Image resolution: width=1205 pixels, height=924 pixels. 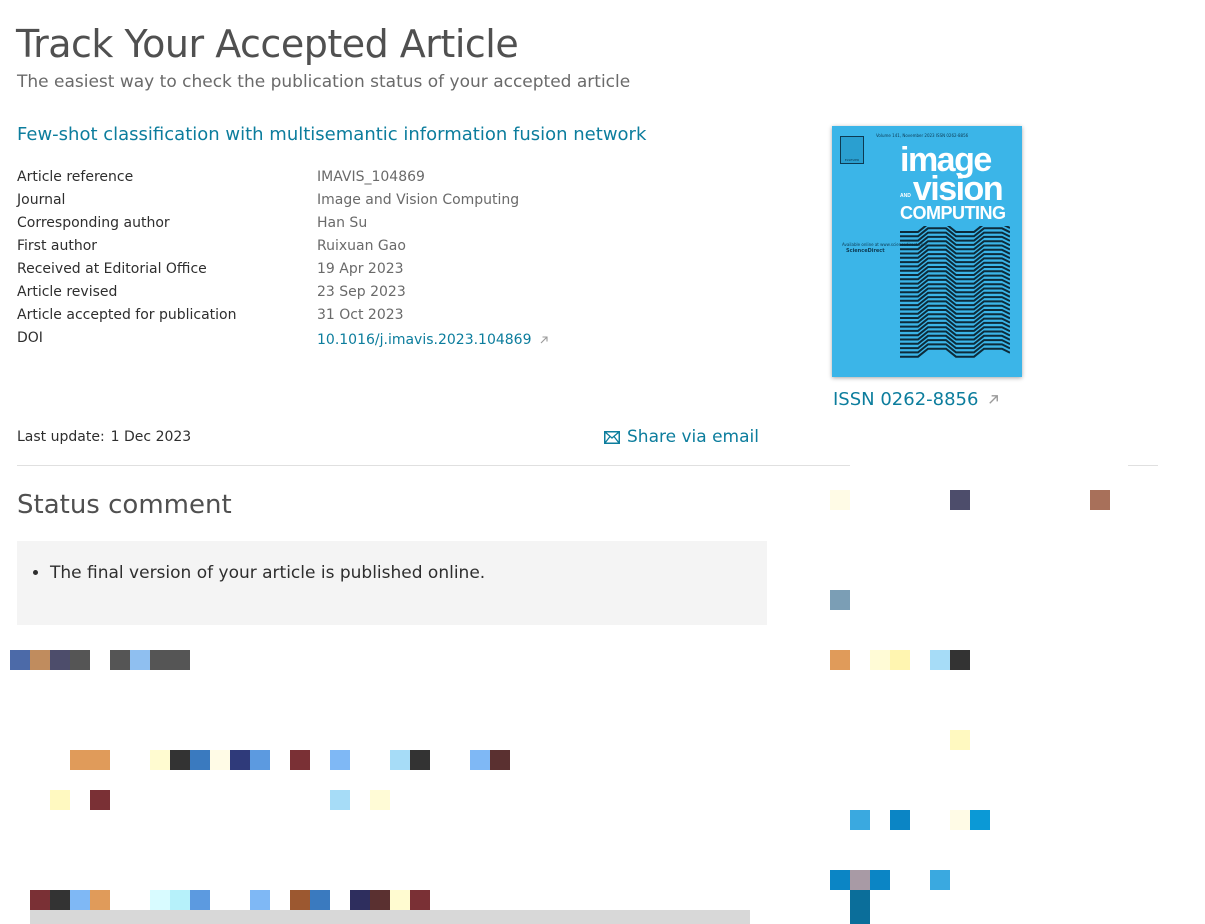 What do you see at coordinates (390, 917) in the screenshot?
I see `scroll-area-bar` at bounding box center [390, 917].